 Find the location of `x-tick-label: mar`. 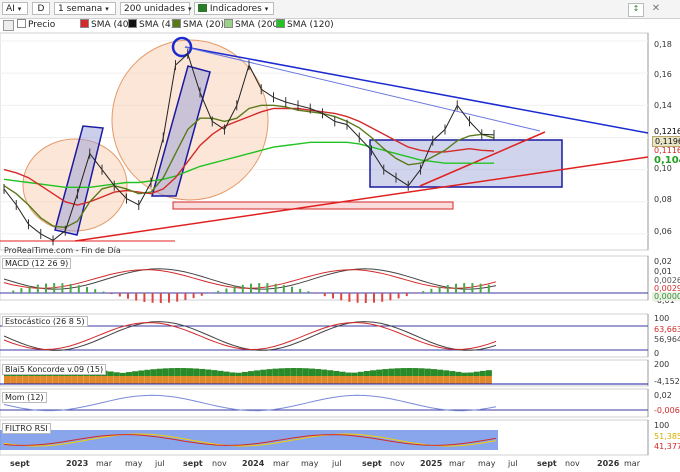

x-tick-label: mar is located at coordinates (632, 463).